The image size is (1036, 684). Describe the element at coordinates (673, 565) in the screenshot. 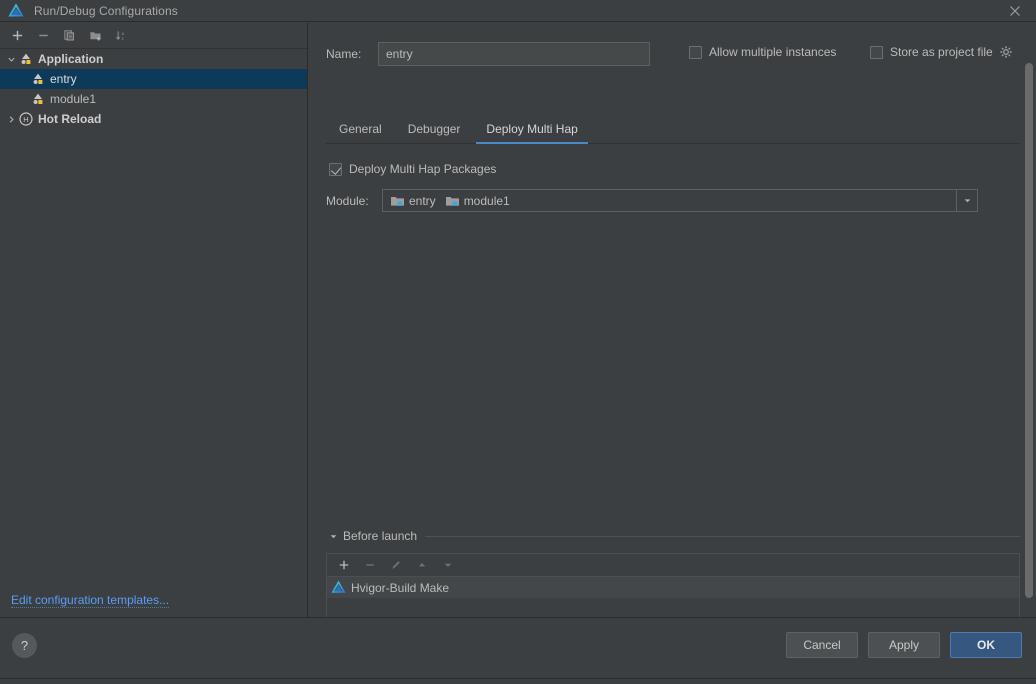

I see `before-launch-toolbar` at that location.